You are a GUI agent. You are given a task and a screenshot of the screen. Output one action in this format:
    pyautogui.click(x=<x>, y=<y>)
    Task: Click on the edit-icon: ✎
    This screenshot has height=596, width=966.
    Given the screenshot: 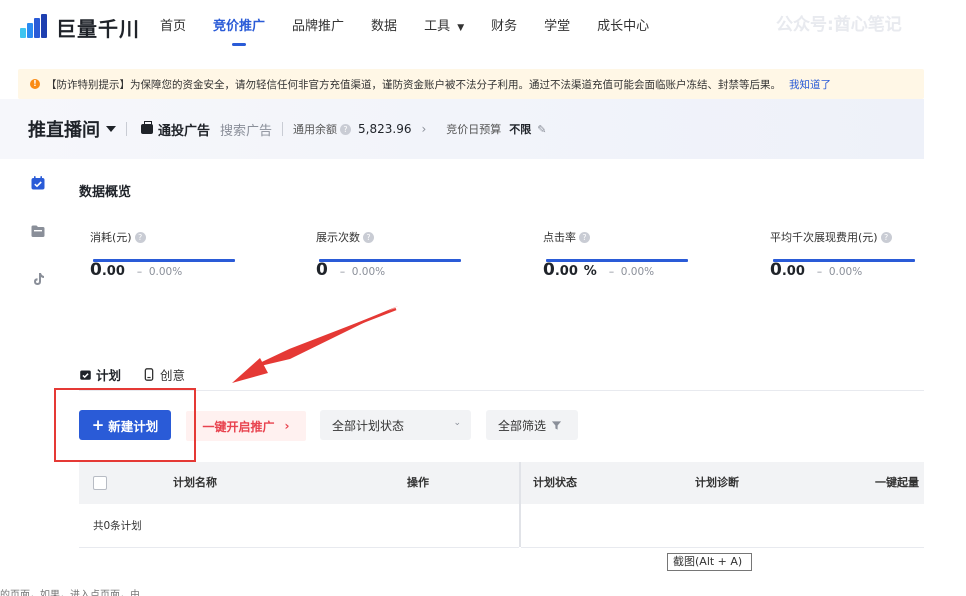 What is the action you would take?
    pyautogui.click(x=541, y=129)
    